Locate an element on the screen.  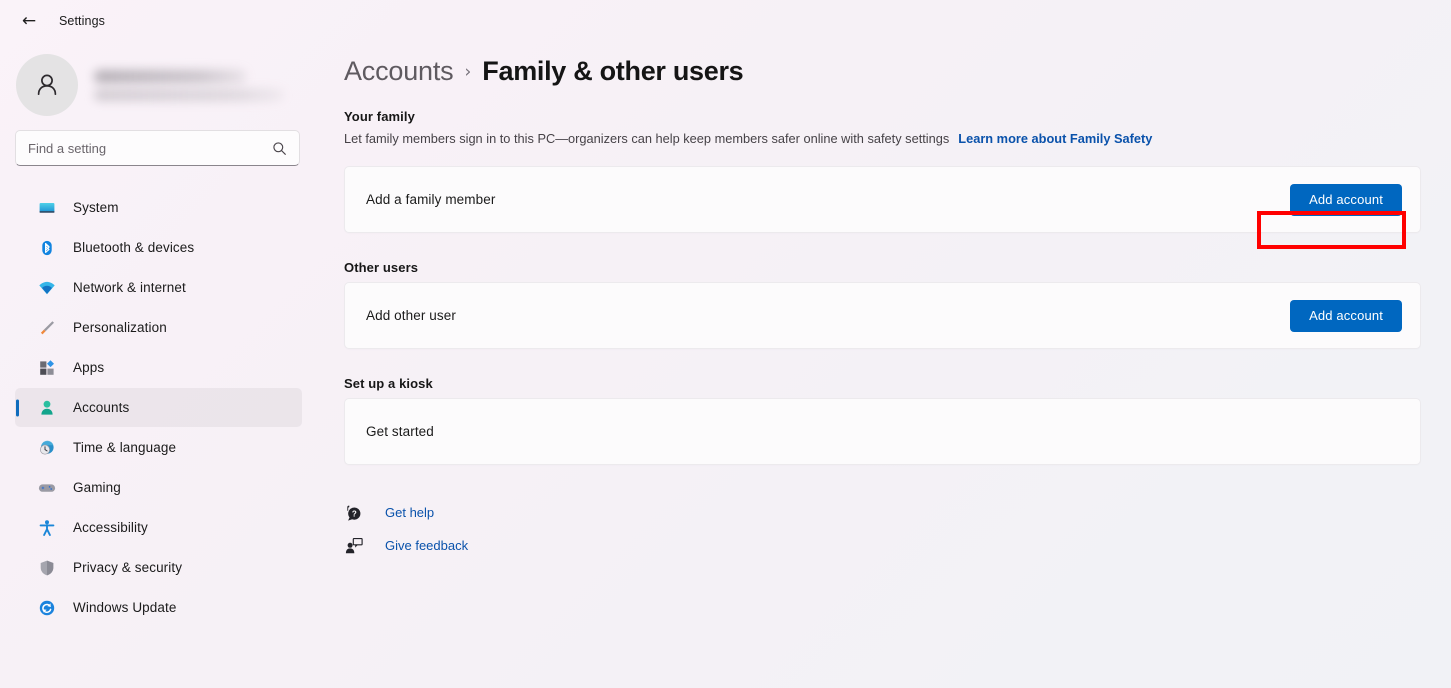
add-account-family-button: Add account is located at coordinates (1346, 199).